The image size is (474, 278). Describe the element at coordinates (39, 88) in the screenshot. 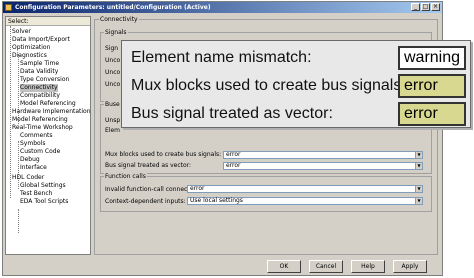

I see `tree-item-connectivity: Connectivity` at that location.